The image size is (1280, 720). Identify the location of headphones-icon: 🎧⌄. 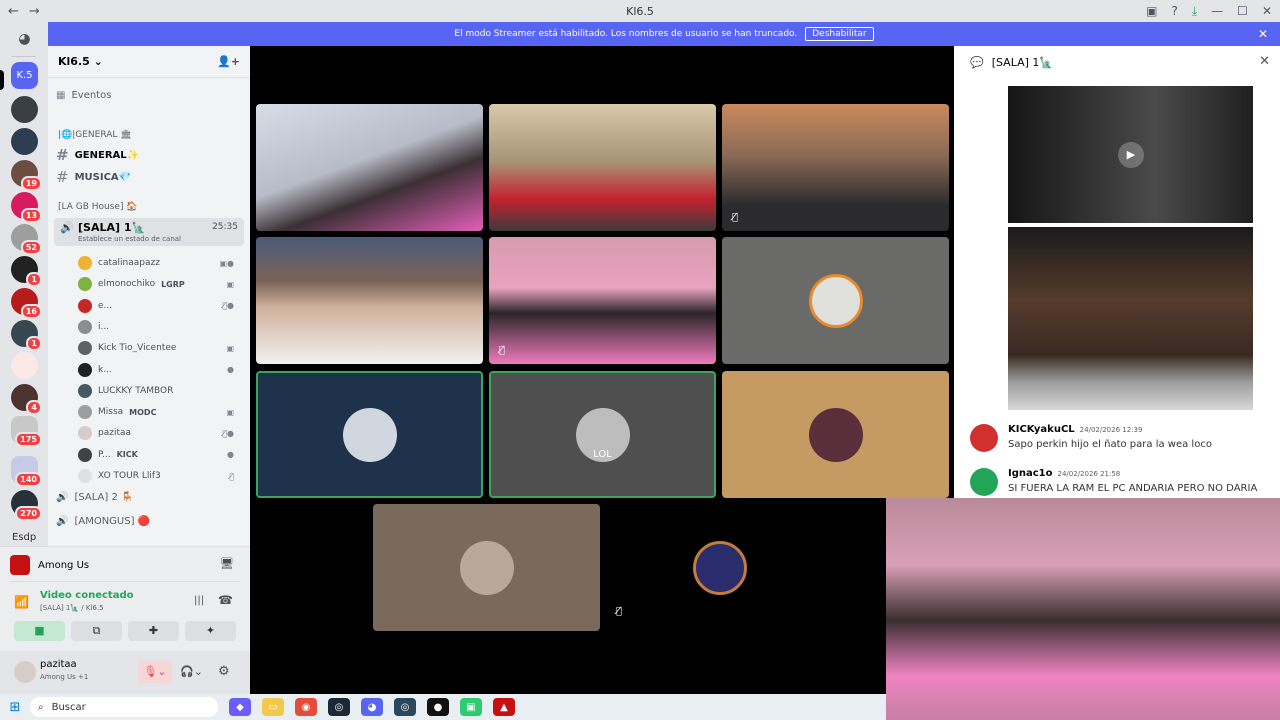
(191, 671).